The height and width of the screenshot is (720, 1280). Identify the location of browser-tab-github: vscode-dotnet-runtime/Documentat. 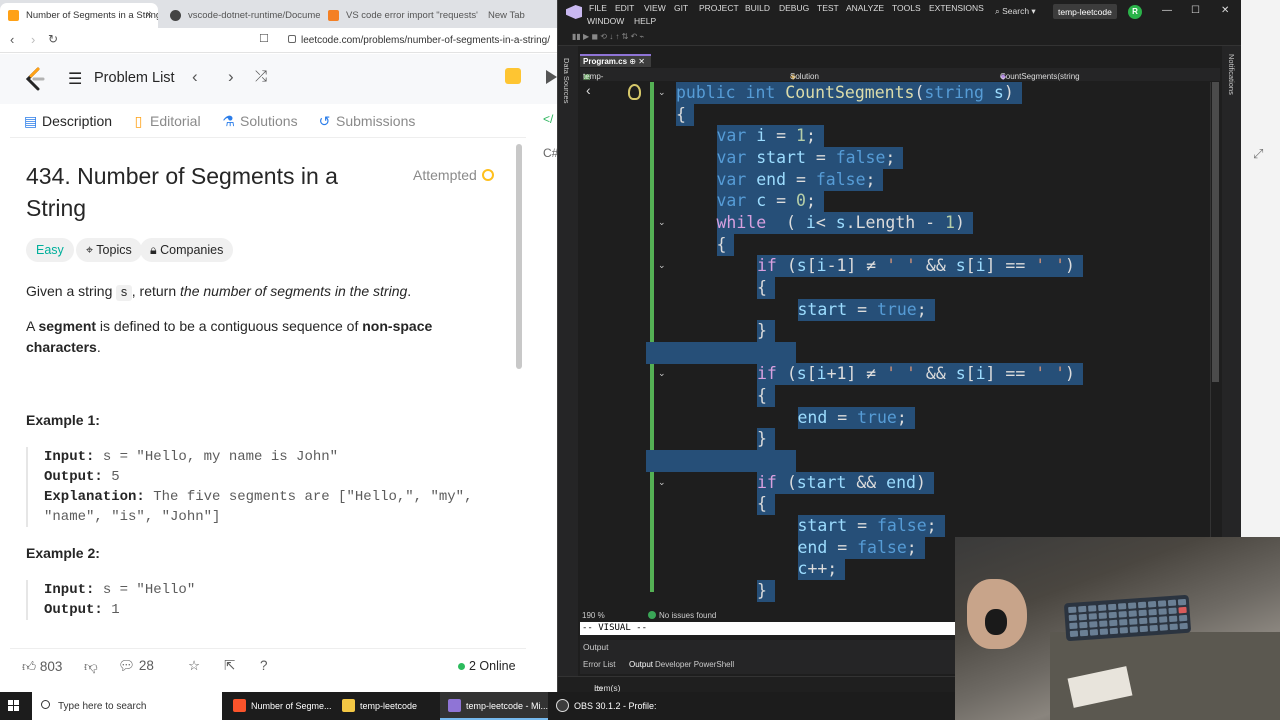
(241, 15).